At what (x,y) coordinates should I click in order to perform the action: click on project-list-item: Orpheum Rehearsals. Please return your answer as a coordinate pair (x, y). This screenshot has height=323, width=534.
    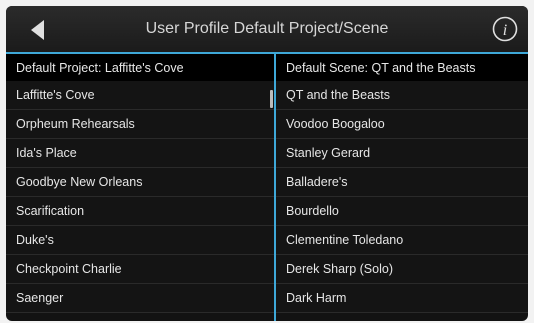
    Looking at the image, I should click on (140, 124).